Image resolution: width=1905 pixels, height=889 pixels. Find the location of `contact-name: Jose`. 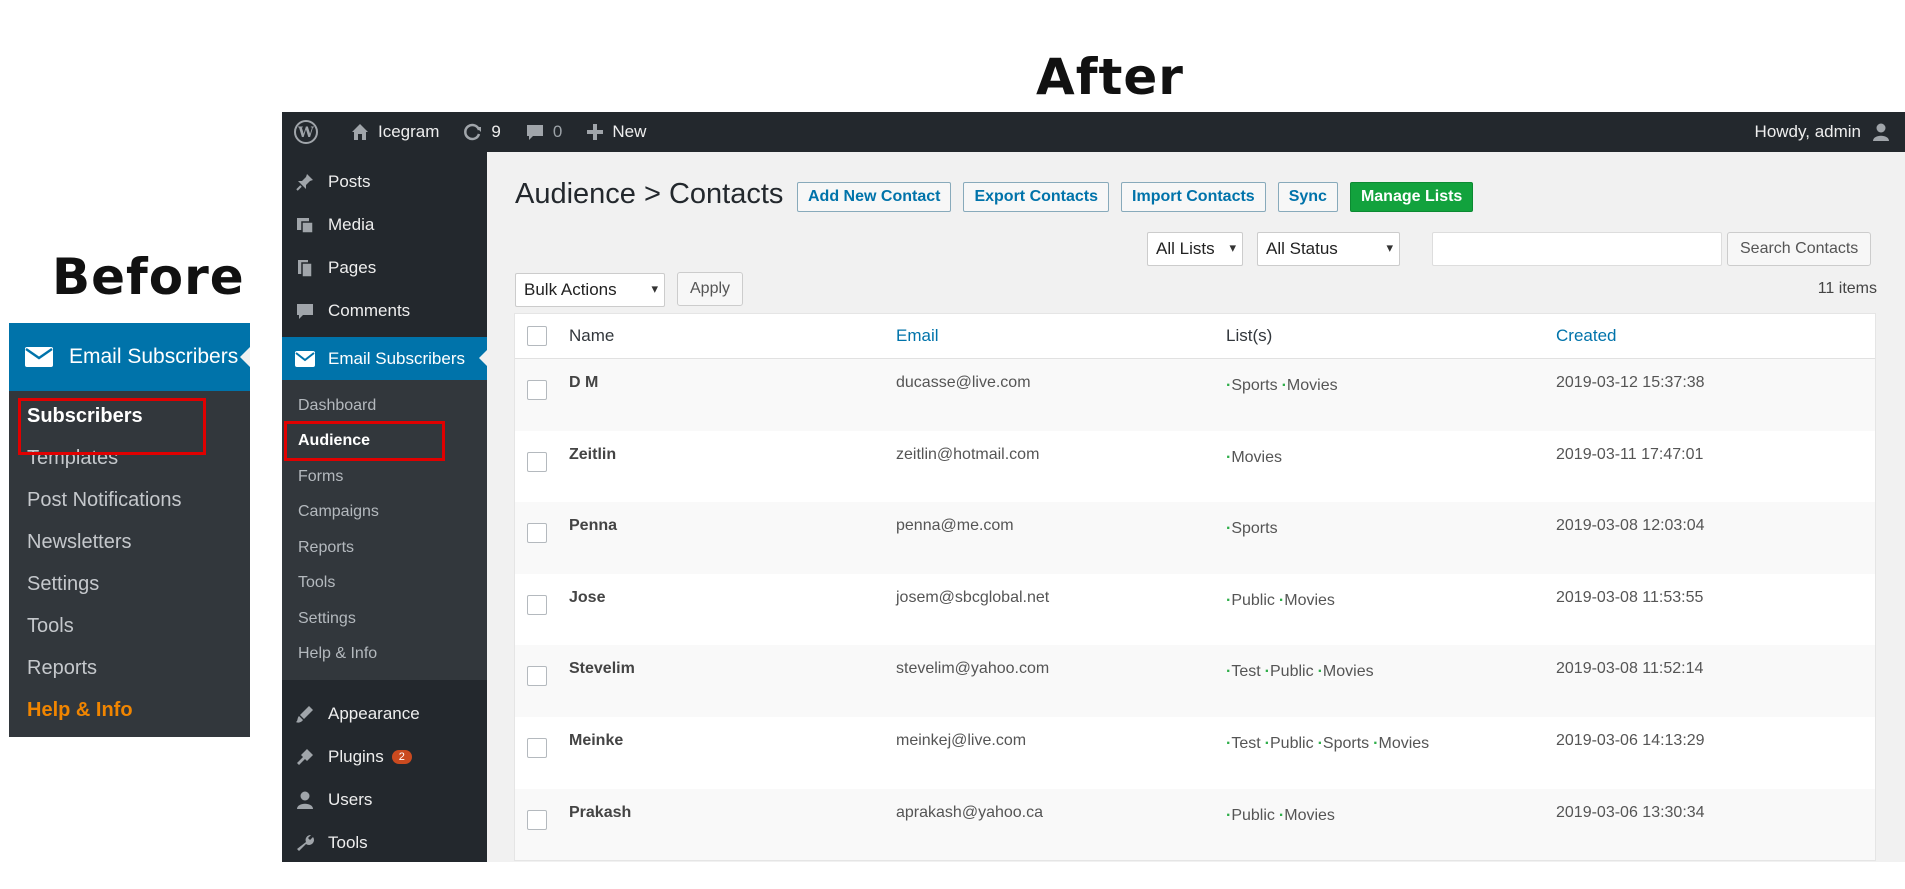

contact-name: Jose is located at coordinates (732, 598).